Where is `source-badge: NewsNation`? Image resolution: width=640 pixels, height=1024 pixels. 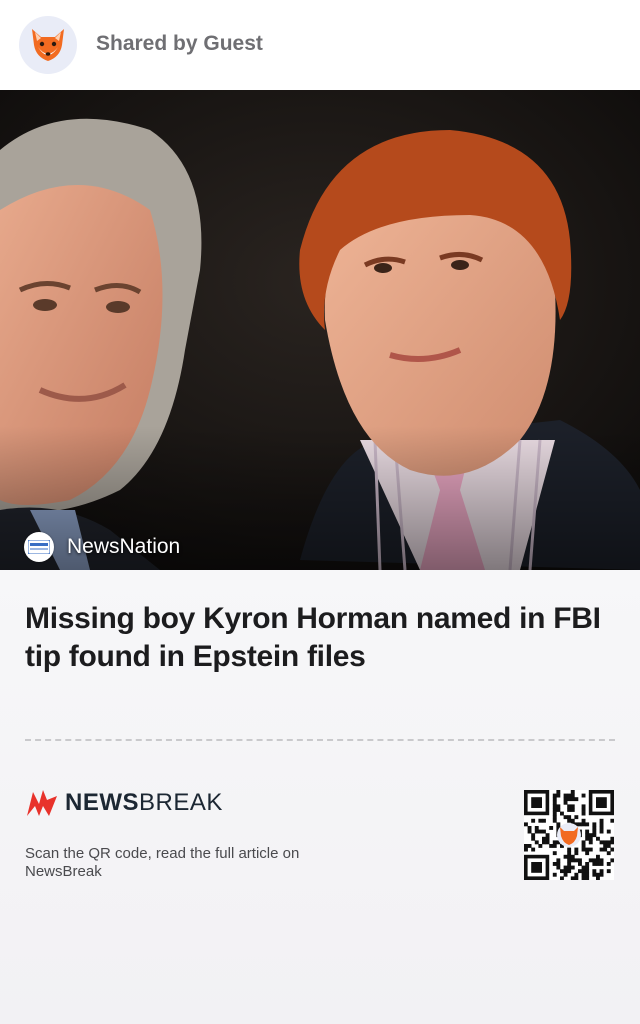
source-badge: NewsNation is located at coordinates (102, 547).